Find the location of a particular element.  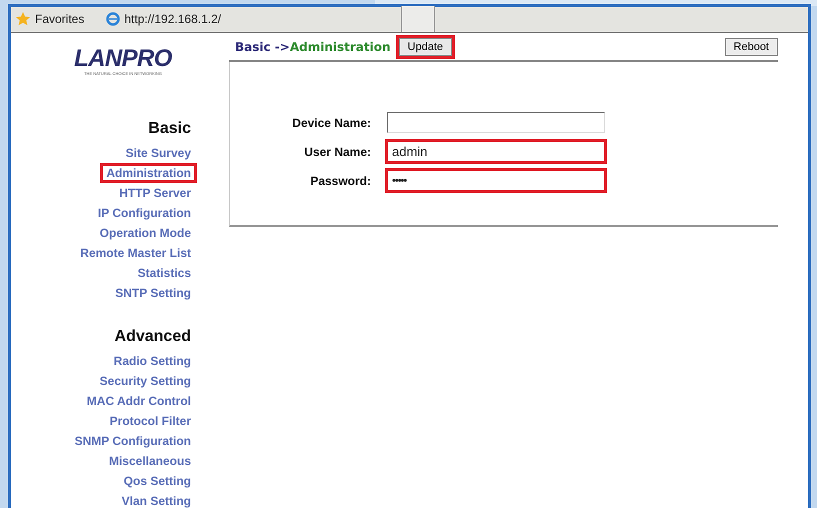

nav-link: Site Survey is located at coordinates (158, 153).